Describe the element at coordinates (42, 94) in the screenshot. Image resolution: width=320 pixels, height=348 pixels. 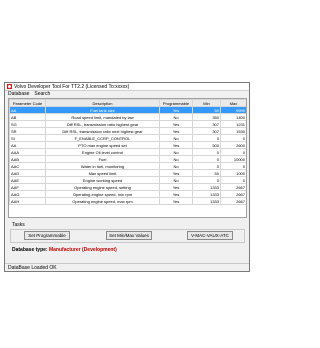
I see `menu-search: Search` at that location.